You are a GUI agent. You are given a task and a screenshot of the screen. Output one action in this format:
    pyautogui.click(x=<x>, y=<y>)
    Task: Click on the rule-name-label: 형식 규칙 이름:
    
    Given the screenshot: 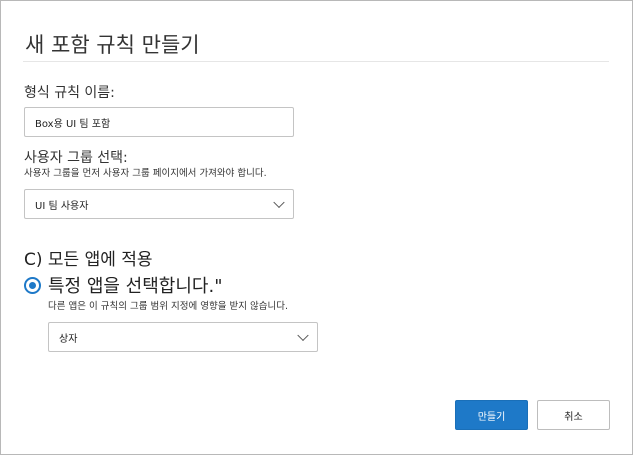 What is the action you would take?
    pyautogui.click(x=69, y=93)
    